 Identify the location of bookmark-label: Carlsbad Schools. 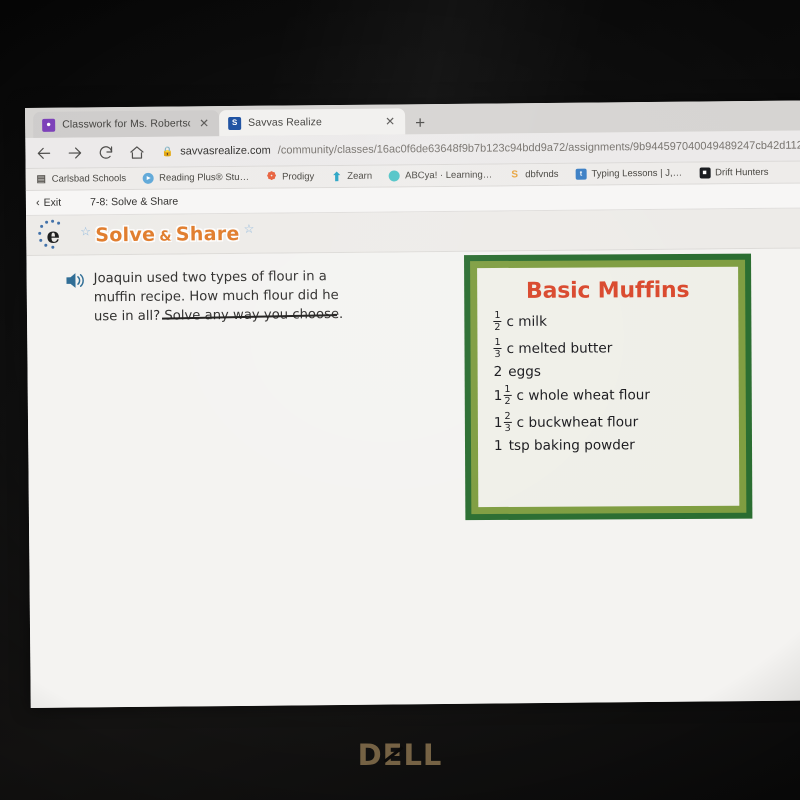
(89, 179).